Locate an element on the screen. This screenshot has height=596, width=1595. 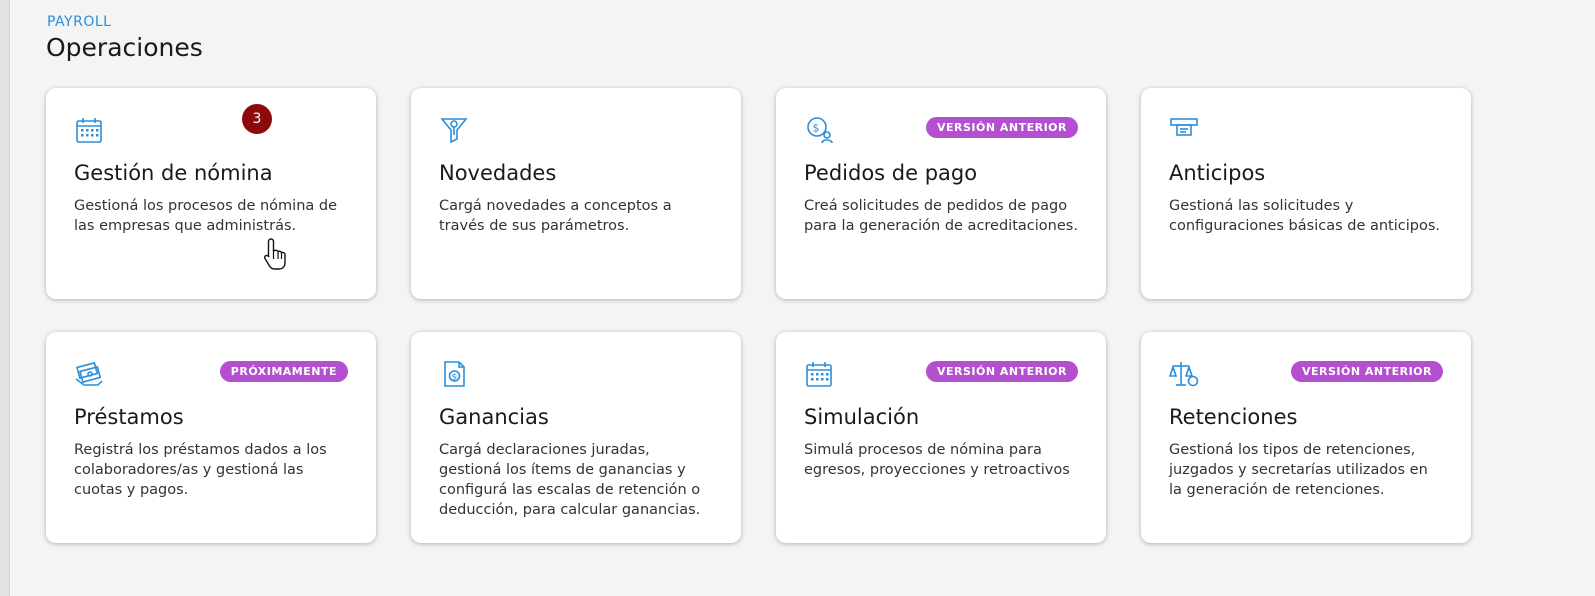
money-document-icon: $ is located at coordinates (454, 374).